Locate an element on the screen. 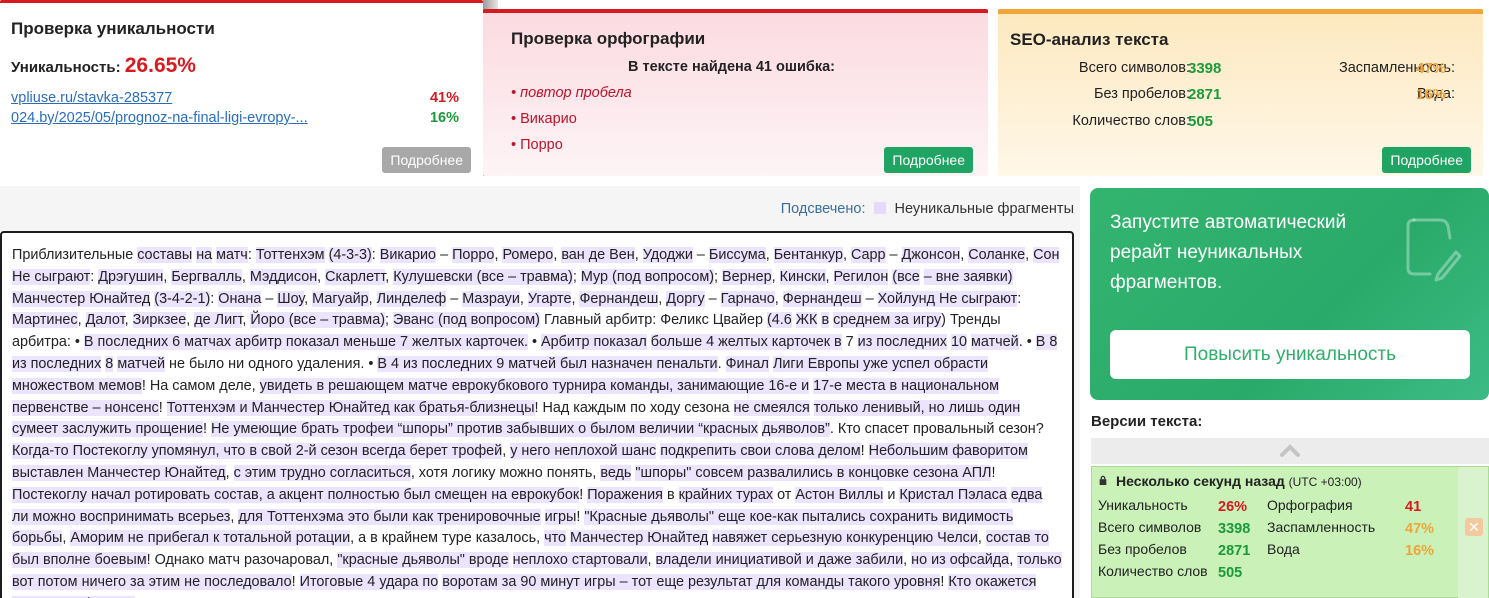 Image resolution: width=1489 pixels, height=598 pixels. total-chars-label: Всего символов: is located at coordinates (1134, 68).